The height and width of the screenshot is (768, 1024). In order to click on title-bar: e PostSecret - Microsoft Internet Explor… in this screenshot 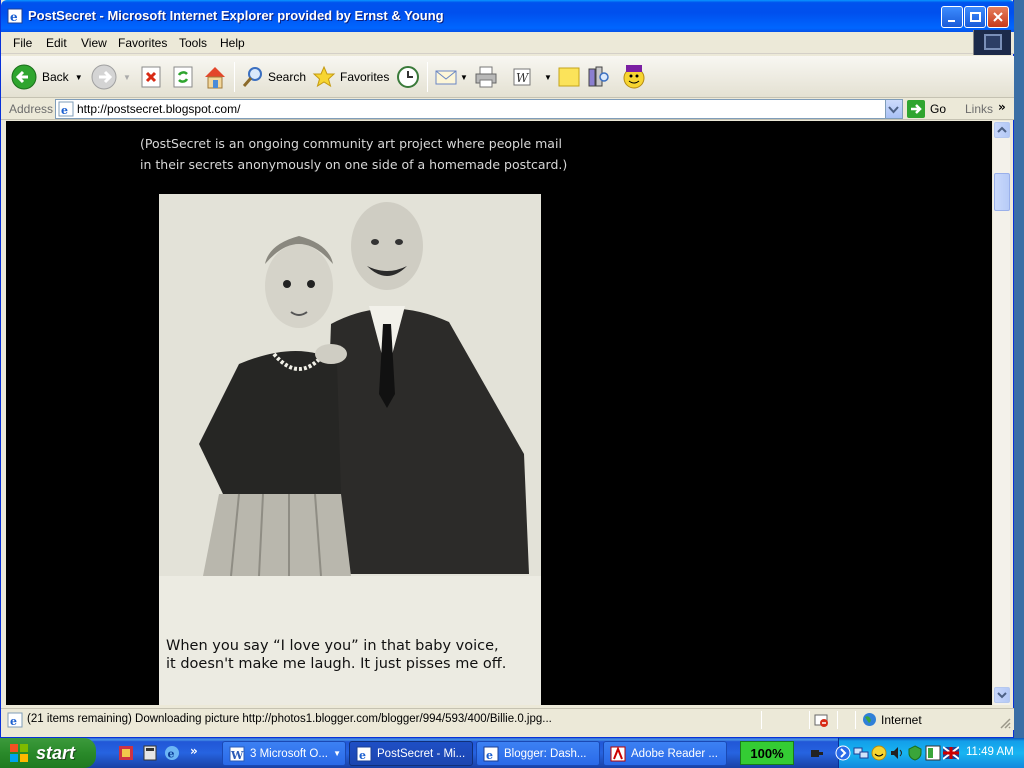, I will do `click(508, 16)`.